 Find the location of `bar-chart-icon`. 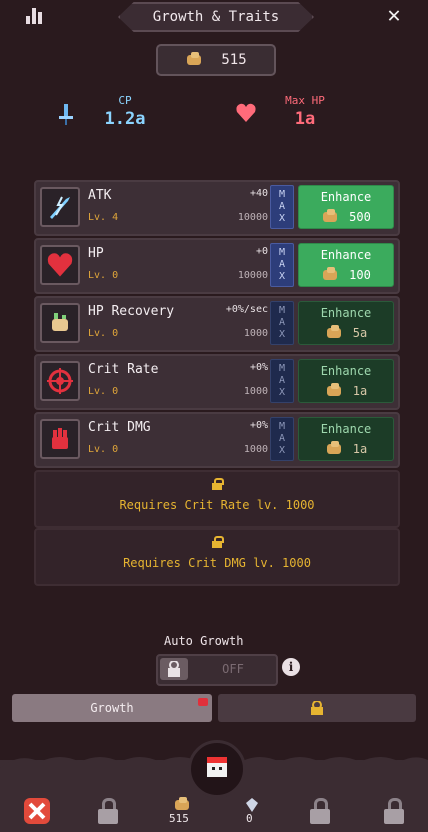

bar-chart-icon is located at coordinates (35, 15).